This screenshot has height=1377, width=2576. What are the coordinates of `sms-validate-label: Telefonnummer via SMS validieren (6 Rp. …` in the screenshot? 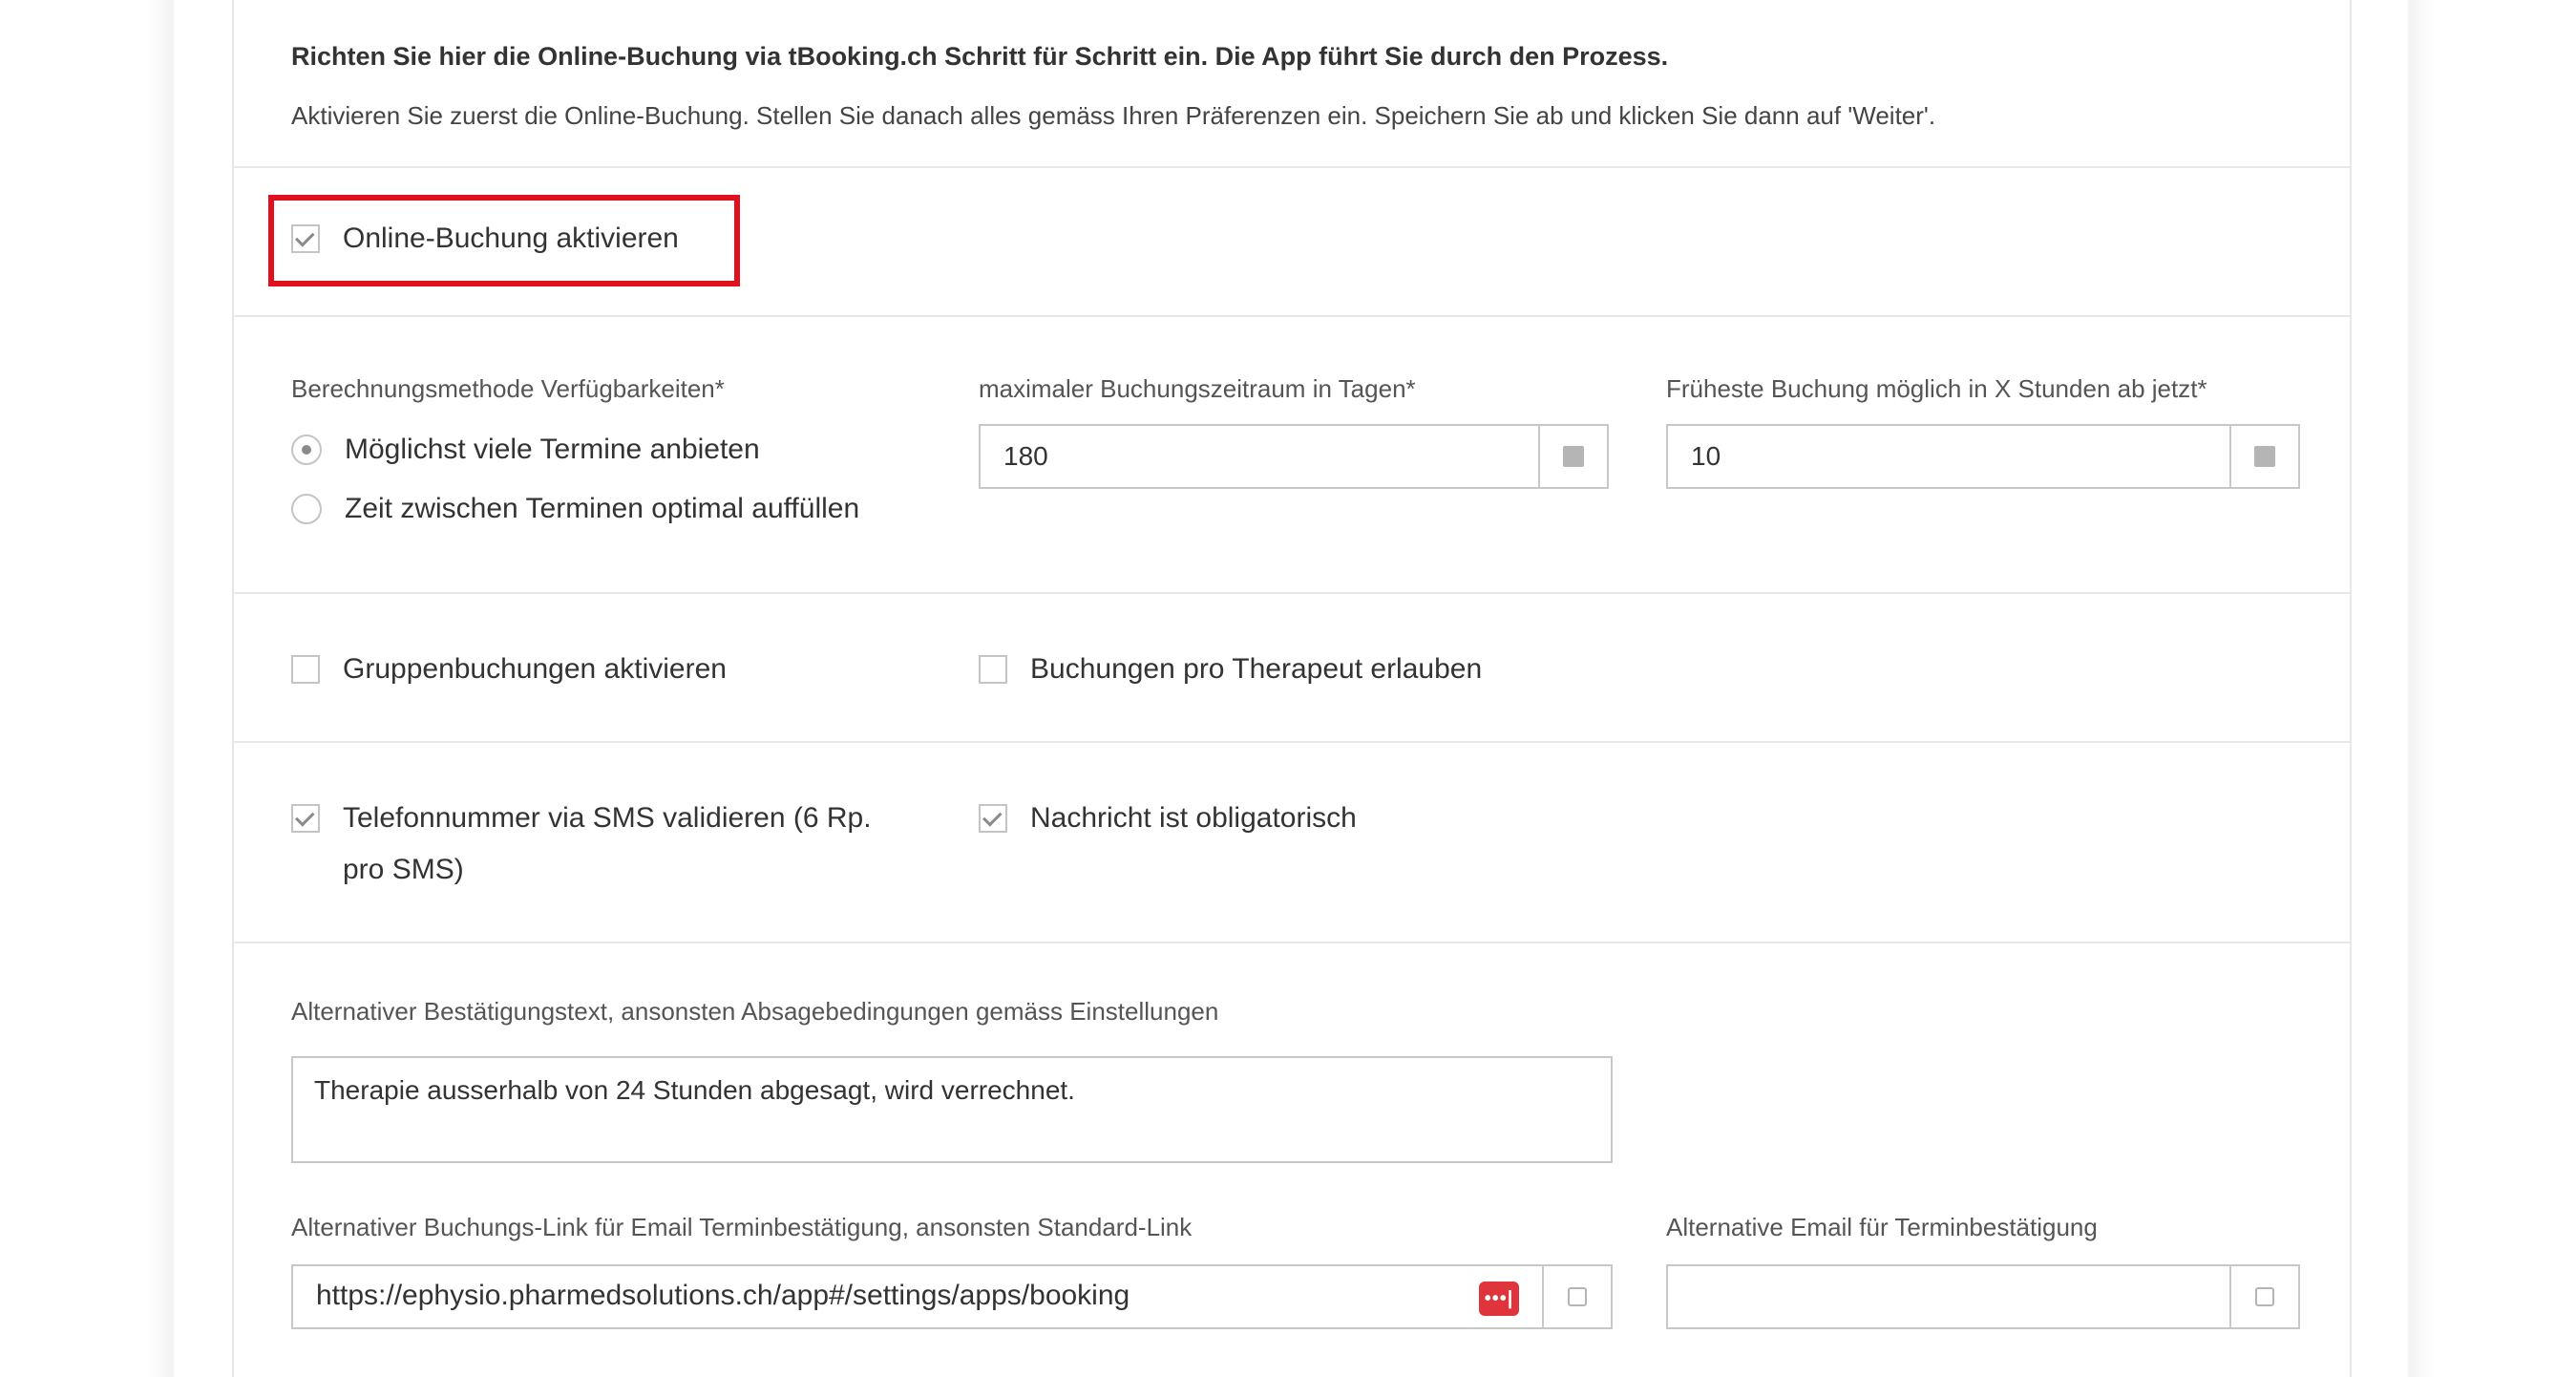 It's located at (607, 844).